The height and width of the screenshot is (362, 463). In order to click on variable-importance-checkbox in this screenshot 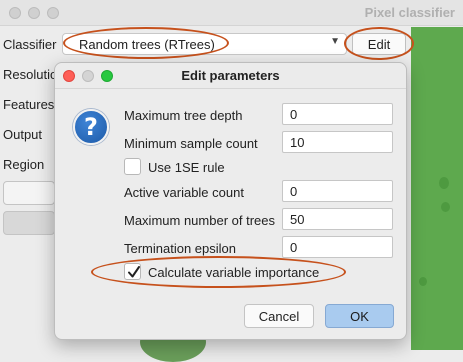, I will do `click(132, 271)`.